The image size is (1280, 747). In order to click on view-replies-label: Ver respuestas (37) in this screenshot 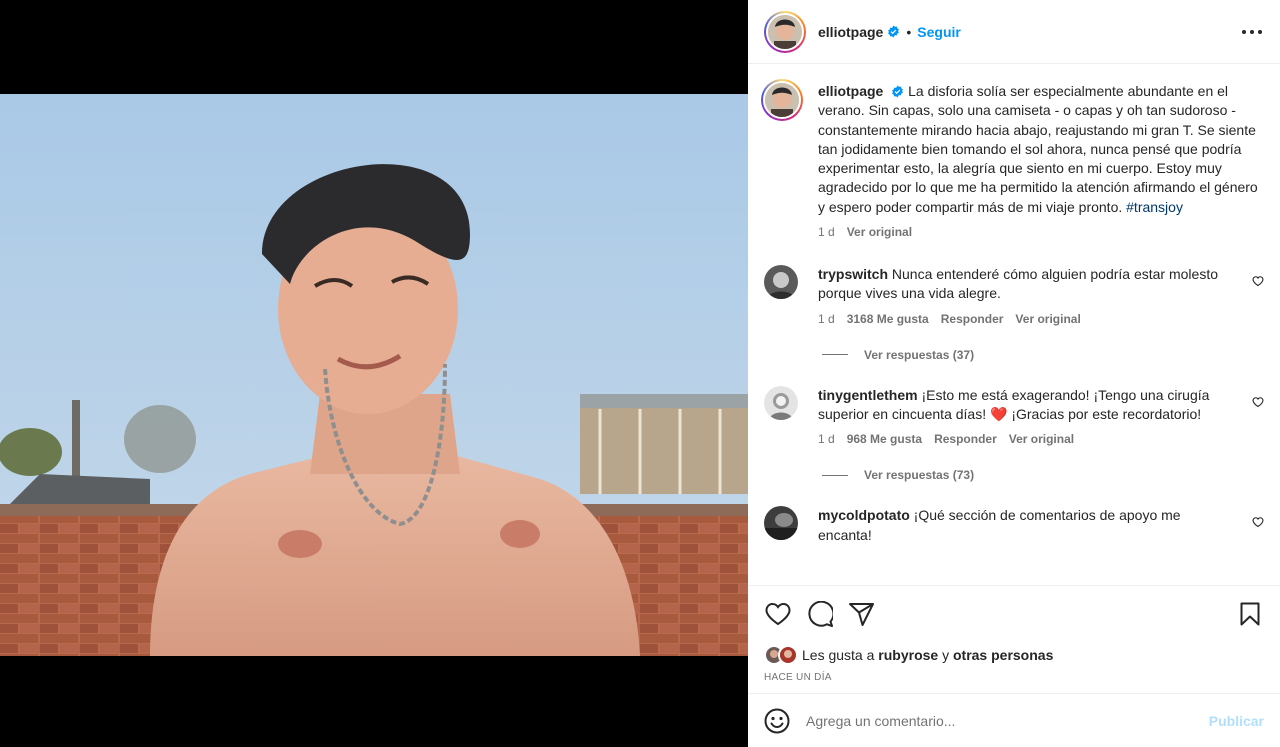, I will do `click(919, 354)`.